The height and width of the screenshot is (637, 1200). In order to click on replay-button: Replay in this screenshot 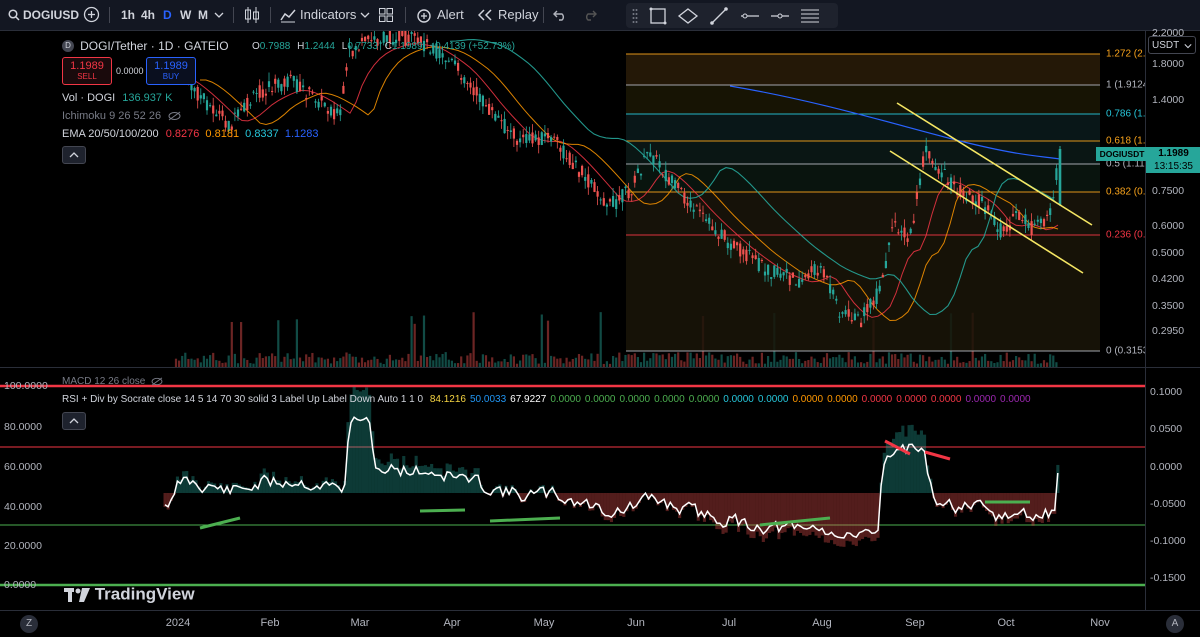, I will do `click(508, 15)`.